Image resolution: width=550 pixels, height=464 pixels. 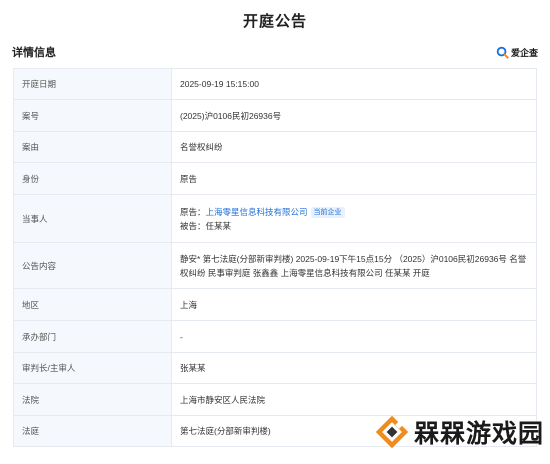 I want to click on judge-label: 审判长/主审人, so click(x=92, y=368).